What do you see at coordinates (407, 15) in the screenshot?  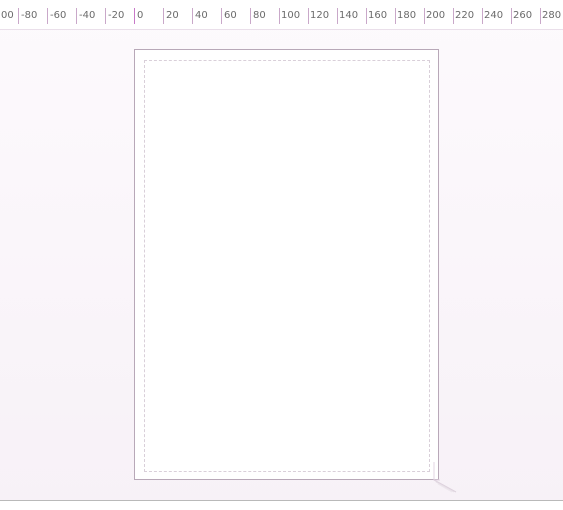 I see `ruler-label: 180` at bounding box center [407, 15].